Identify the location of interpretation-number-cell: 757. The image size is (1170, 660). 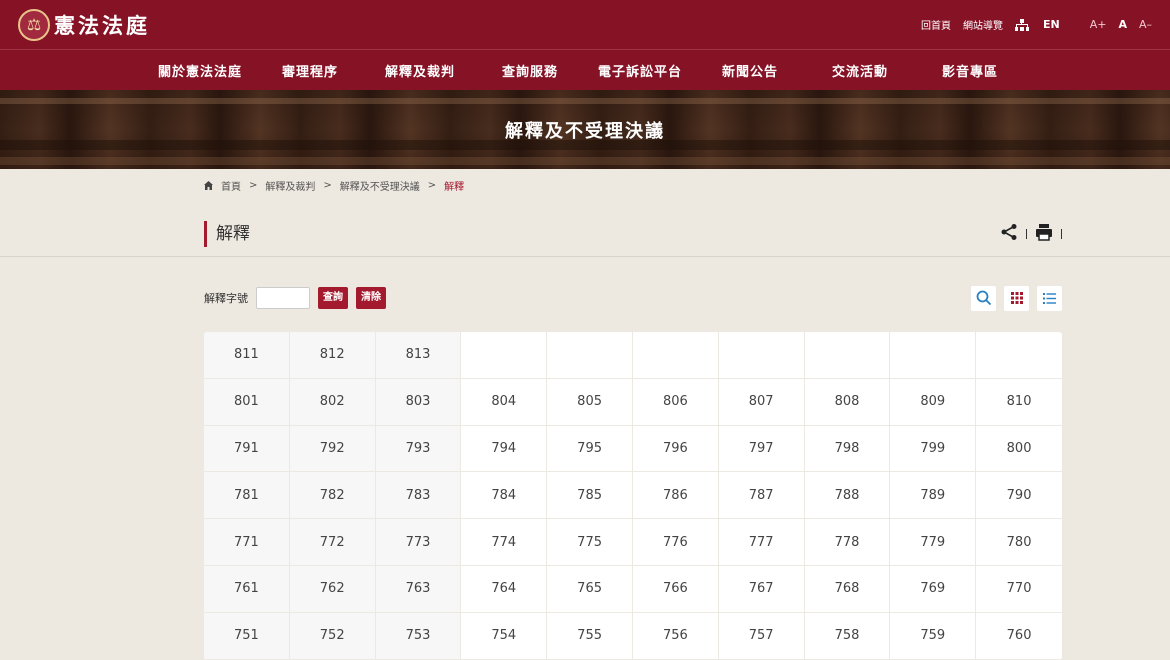
(762, 635).